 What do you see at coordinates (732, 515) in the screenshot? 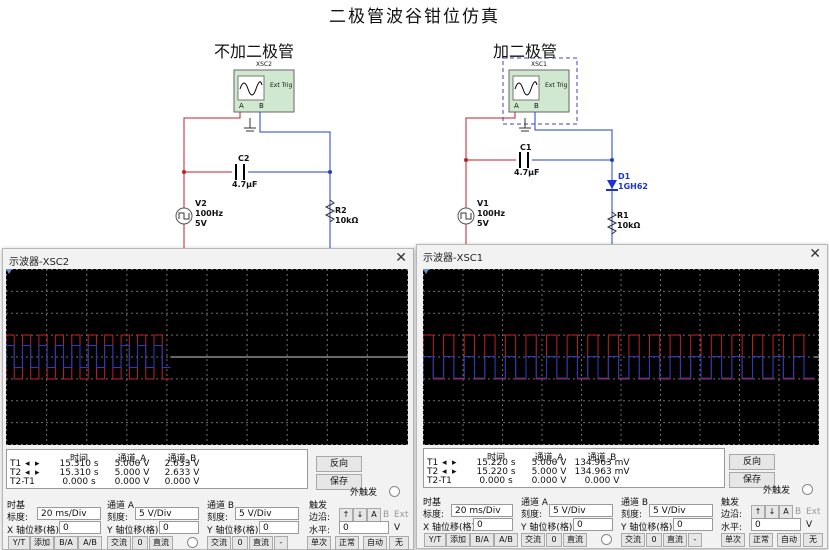
I see `trigger-edge-label: 边沿:` at bounding box center [732, 515].